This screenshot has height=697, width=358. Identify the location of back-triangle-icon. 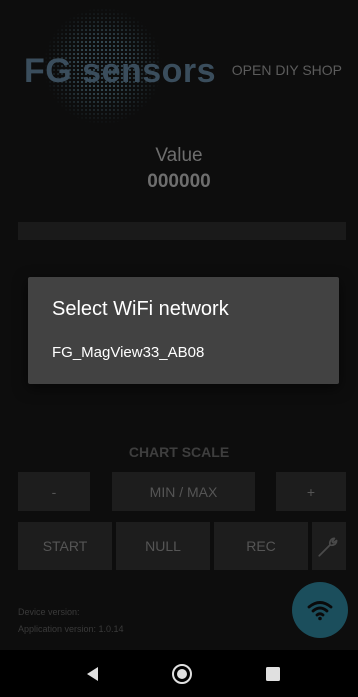
(92, 673).